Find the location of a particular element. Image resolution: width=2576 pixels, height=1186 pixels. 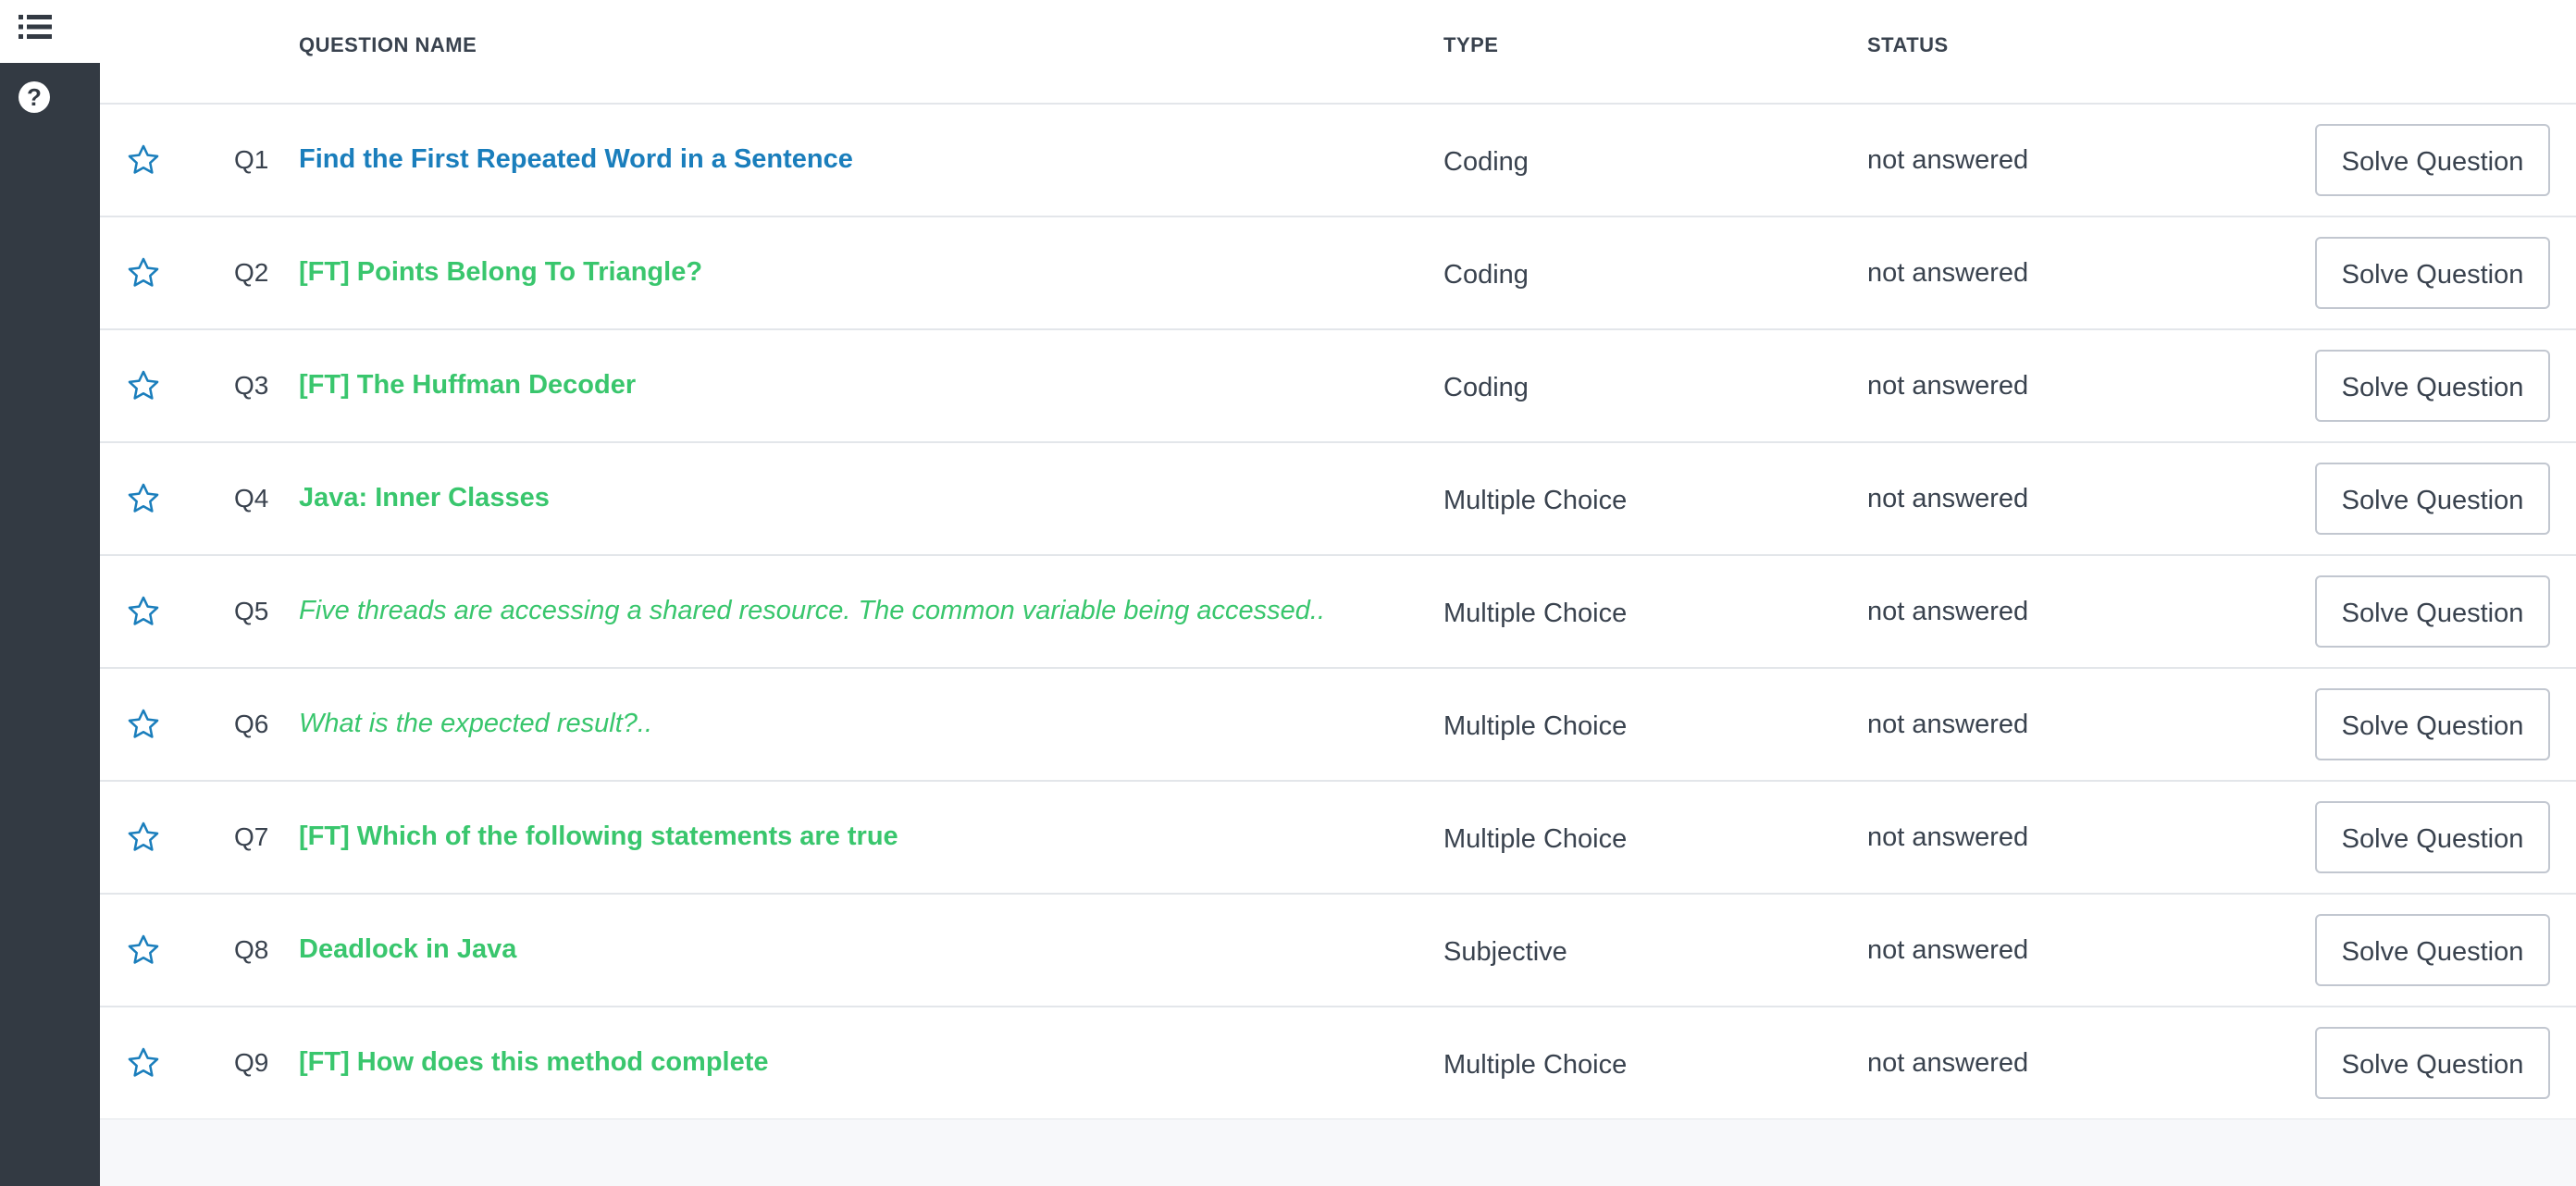

question-number: Q2 is located at coordinates (252, 272).